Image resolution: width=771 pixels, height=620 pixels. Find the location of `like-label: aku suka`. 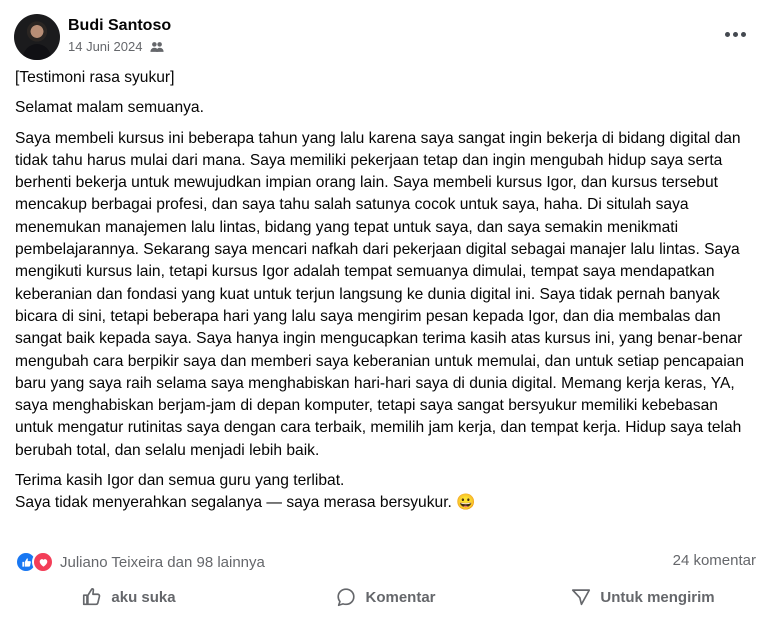

like-label: aku suka is located at coordinates (143, 597).